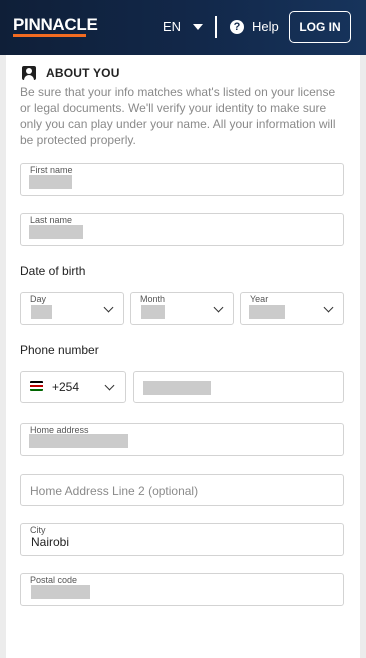  What do you see at coordinates (59, 350) in the screenshot?
I see `phone-number-label: Phone number` at bounding box center [59, 350].